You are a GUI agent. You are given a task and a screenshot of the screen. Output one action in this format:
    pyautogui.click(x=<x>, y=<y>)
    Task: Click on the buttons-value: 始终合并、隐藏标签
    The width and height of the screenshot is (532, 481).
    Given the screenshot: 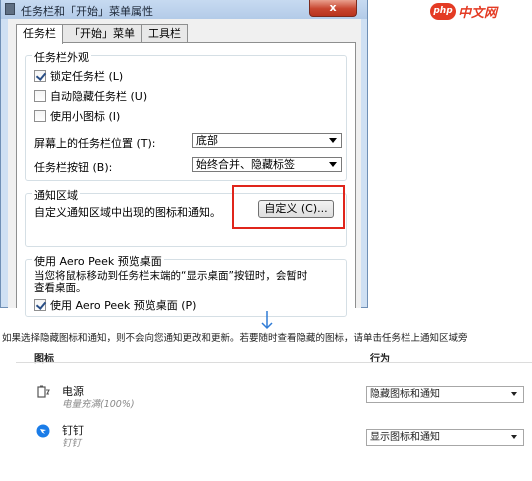 What is the action you would take?
    pyautogui.click(x=245, y=164)
    